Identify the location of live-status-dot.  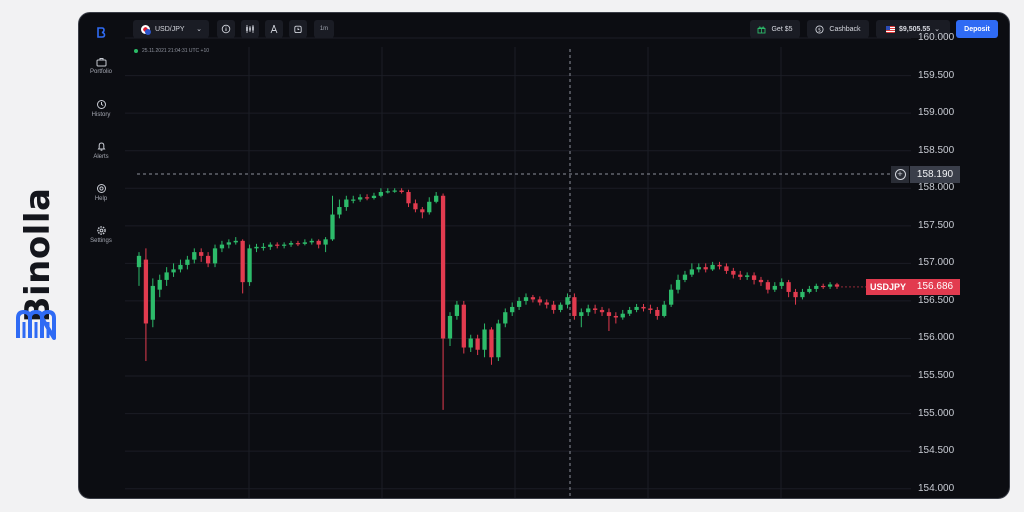
(136, 51).